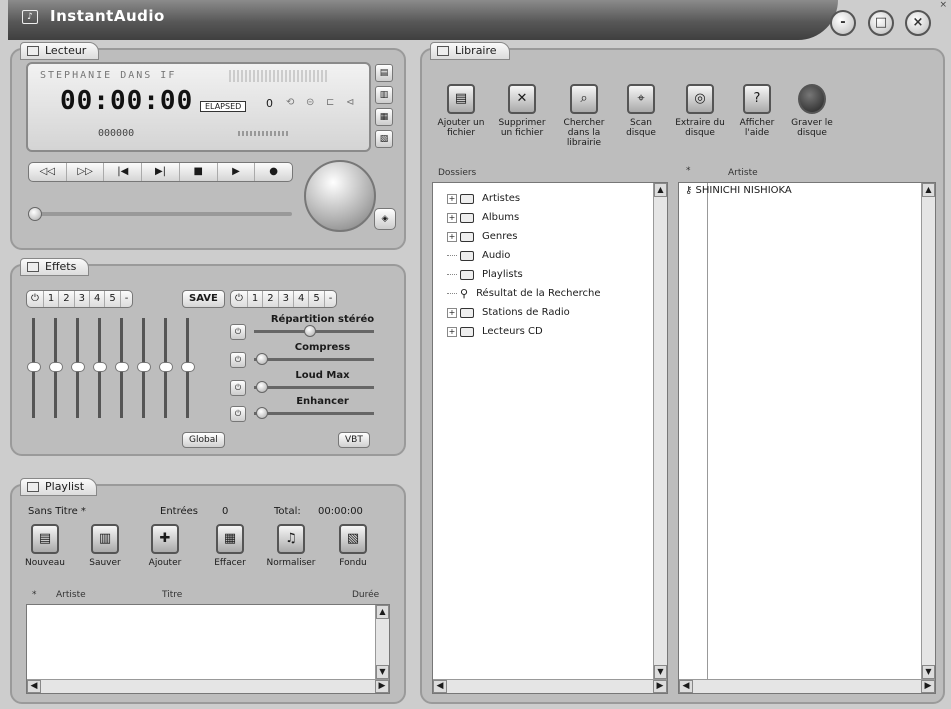 The height and width of the screenshot is (709, 951). What do you see at coordinates (382, 642) in the screenshot?
I see `playlist-vscroll: ▲ ▼` at bounding box center [382, 642].